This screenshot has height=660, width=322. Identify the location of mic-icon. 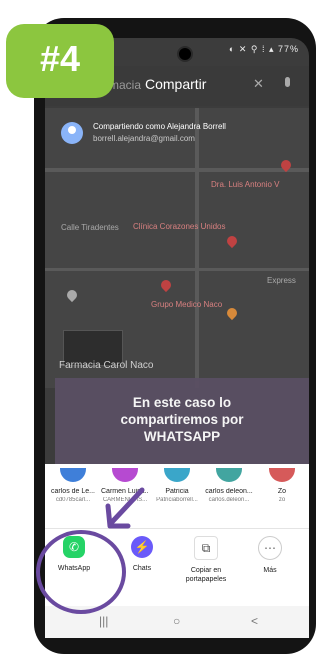
(287, 82).